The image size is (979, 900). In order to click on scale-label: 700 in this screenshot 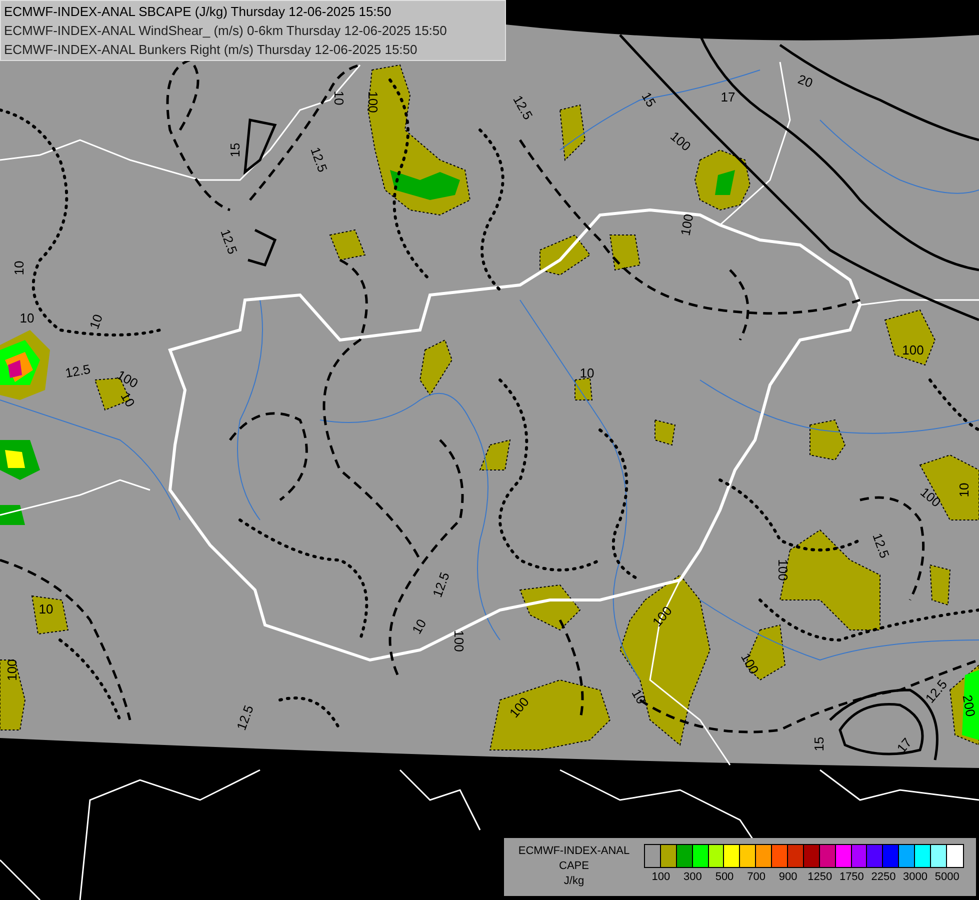, I will do `click(756, 877)`.